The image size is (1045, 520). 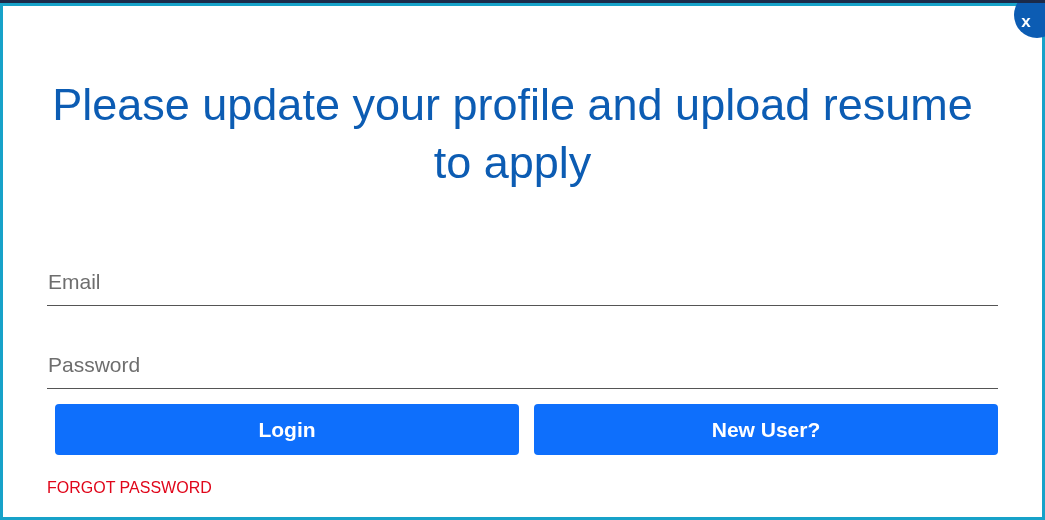 What do you see at coordinates (1029, 20) in the screenshot?
I see `close-button: x` at bounding box center [1029, 20].